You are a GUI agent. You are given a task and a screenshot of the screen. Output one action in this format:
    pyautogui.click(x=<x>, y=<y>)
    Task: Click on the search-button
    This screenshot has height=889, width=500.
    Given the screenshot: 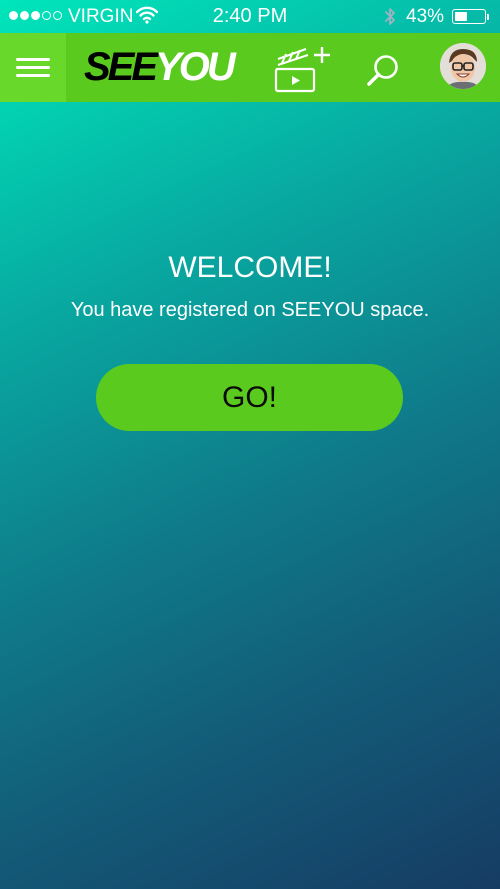 What is the action you would take?
    pyautogui.click(x=383, y=71)
    